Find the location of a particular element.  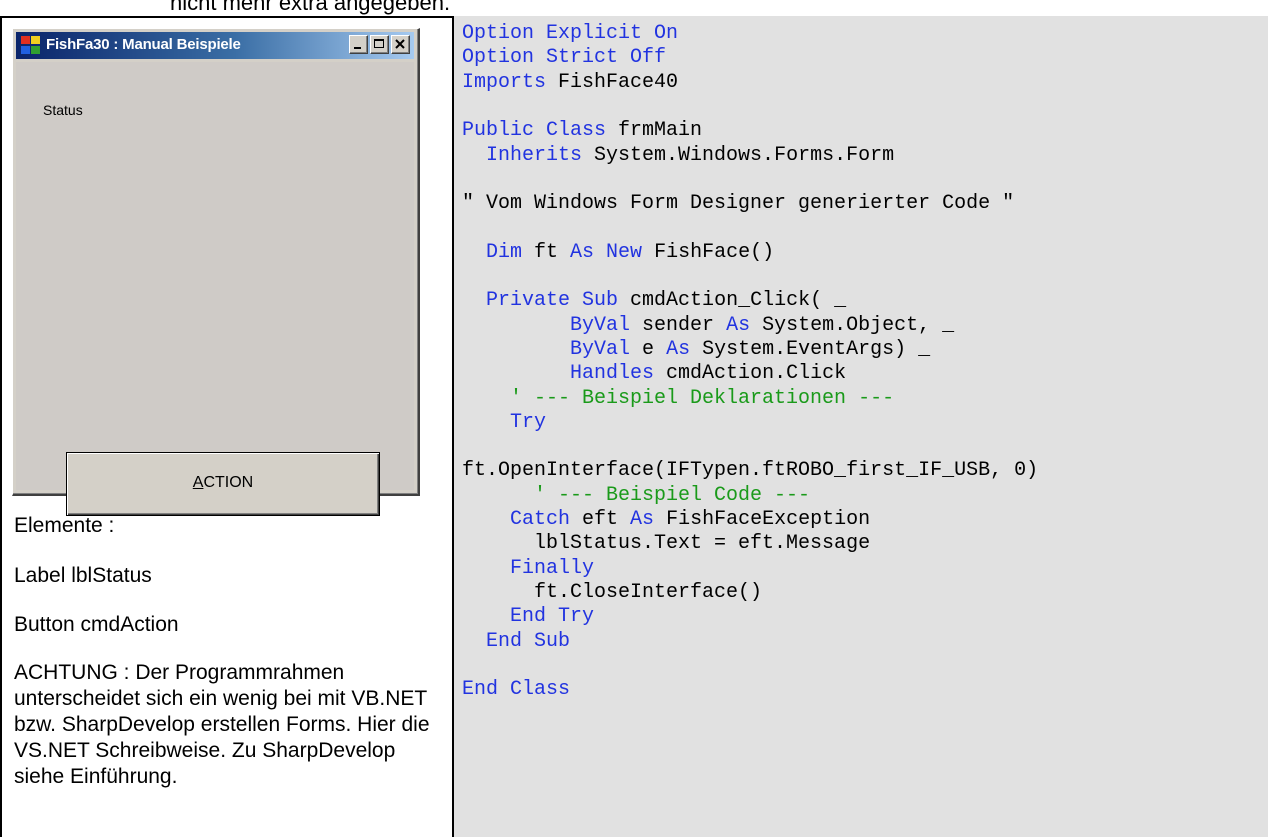

status-label: Status is located at coordinates (63, 110).